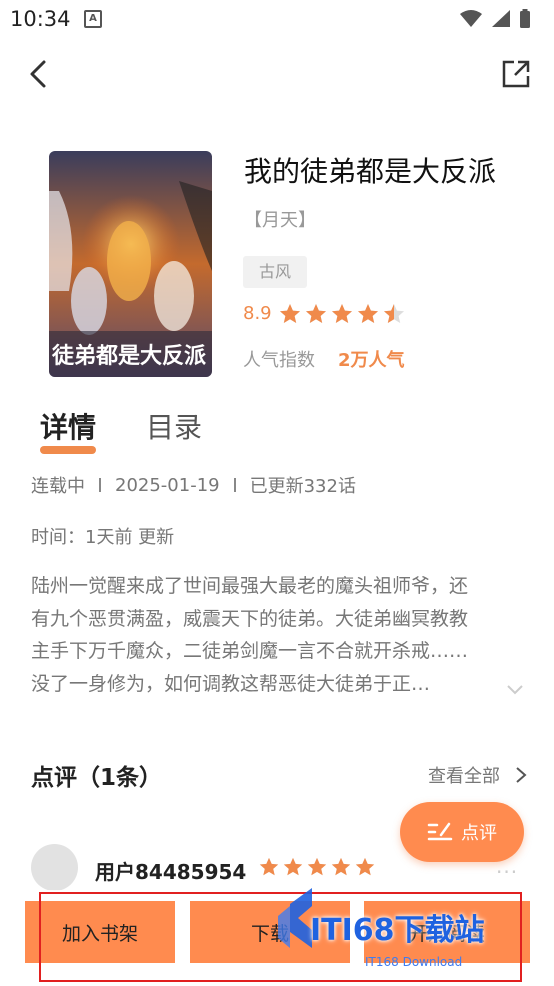 The image size is (554, 986). Describe the element at coordinates (275, 272) in the screenshot. I see `genre-tag: 古风` at that location.